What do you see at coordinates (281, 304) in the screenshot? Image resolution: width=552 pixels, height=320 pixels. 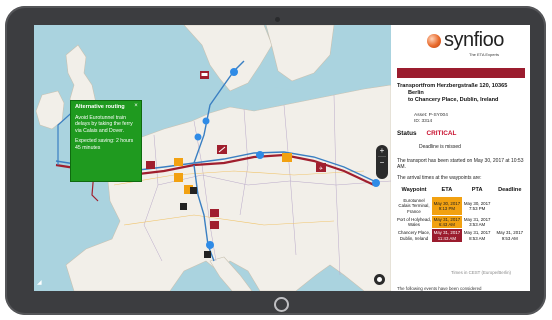 I see `home-button` at bounding box center [281, 304].